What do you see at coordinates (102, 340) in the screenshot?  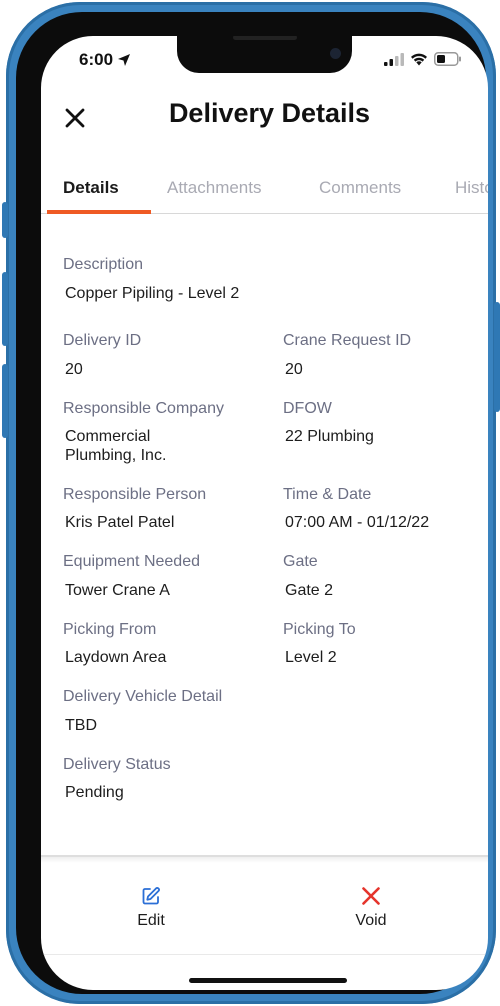 I see `delivery-id-label: Delivery ID` at bounding box center [102, 340].